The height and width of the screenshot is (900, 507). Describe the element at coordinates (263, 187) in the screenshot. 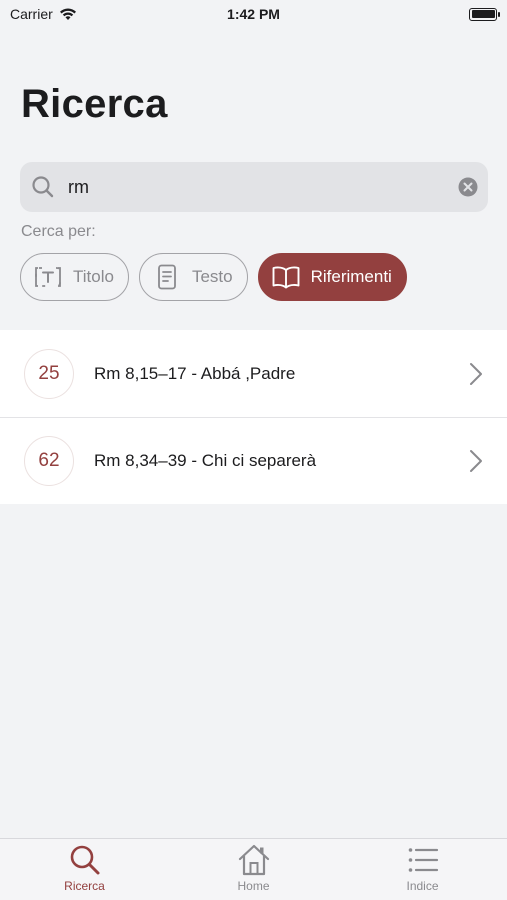

I see `search-input` at that location.